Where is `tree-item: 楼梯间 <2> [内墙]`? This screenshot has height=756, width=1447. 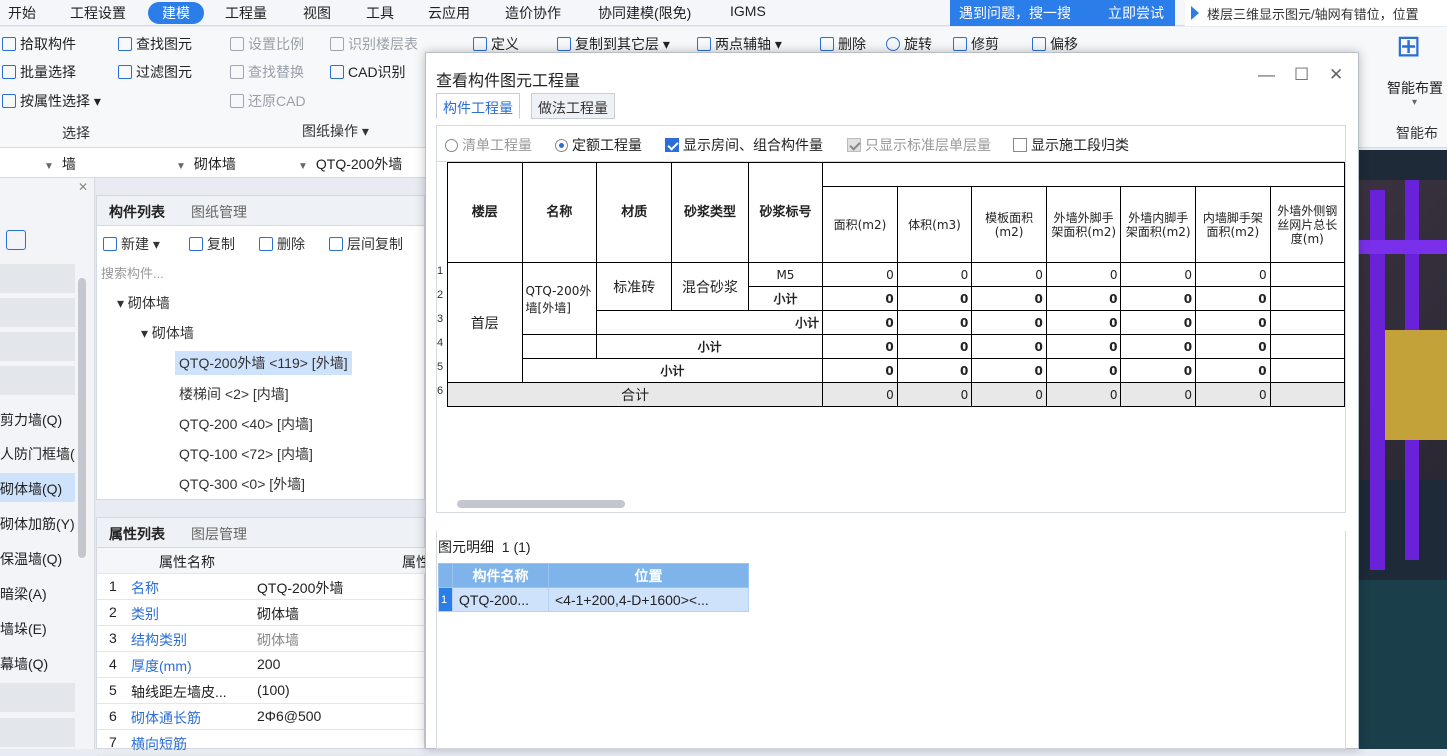
tree-item: 楼梯间 <2> [内墙] is located at coordinates (234, 394).